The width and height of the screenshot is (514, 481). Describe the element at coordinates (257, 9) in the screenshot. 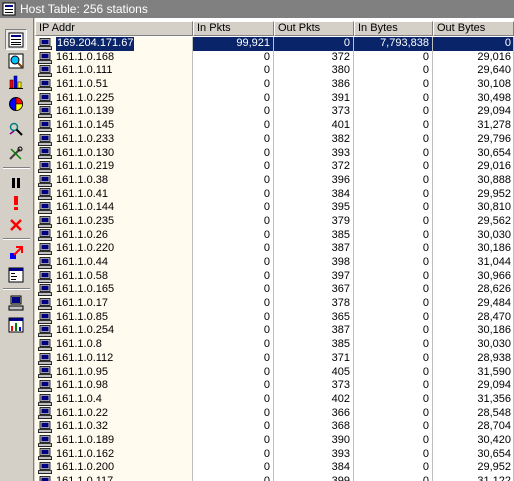

I see `title-bar: Host Table: 256 stations` at that location.